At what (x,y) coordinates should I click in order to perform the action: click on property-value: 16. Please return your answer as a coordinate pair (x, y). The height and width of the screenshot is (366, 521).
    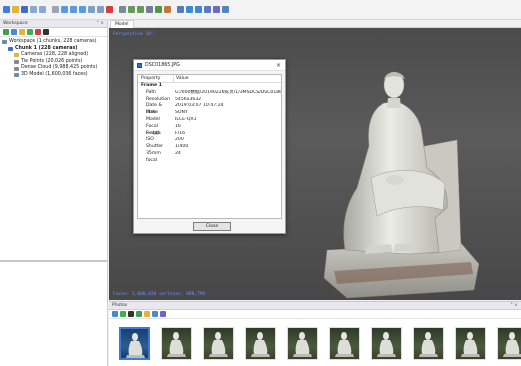
    Looking at the image, I should click on (178, 126).